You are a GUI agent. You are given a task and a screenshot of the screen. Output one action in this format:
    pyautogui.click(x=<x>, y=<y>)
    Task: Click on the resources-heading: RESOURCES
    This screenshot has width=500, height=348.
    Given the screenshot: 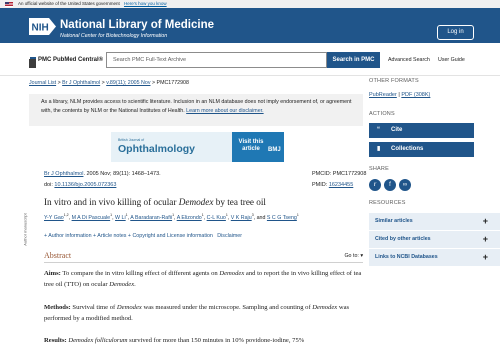 What is the action you would take?
    pyautogui.click(x=387, y=203)
    